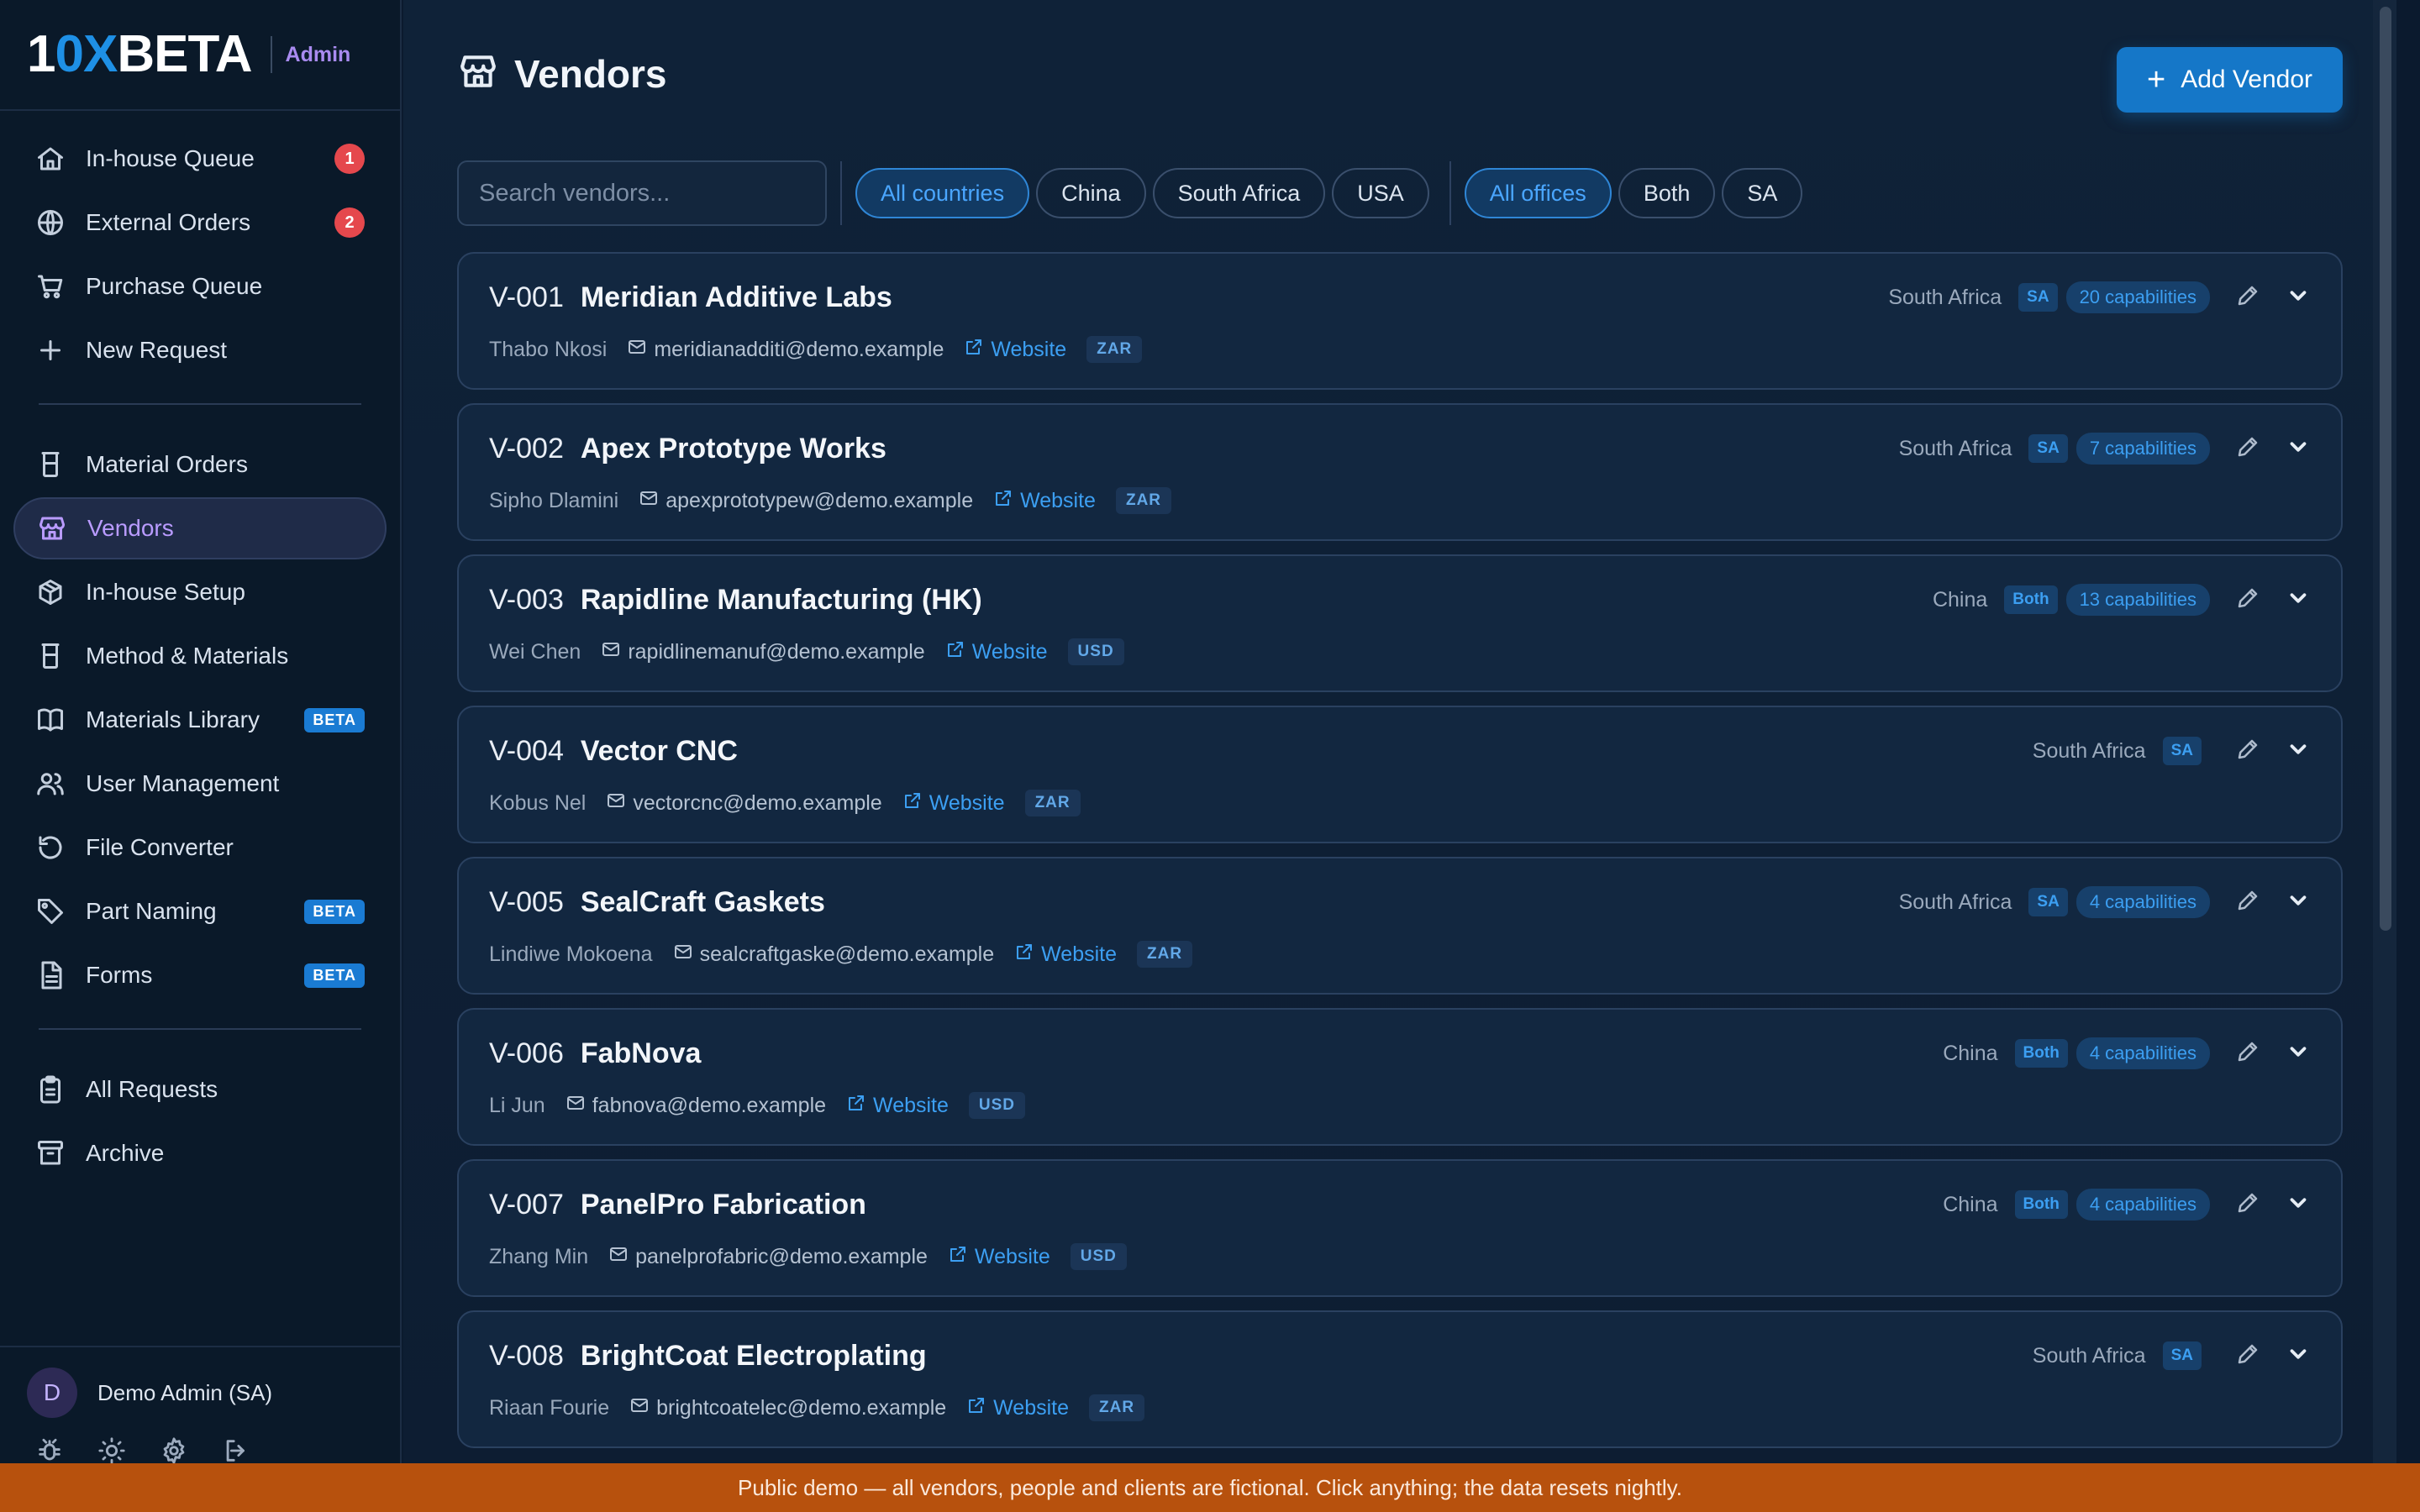  Describe the element at coordinates (168, 222) in the screenshot. I see `sidebar-item-label: External Orders` at that location.